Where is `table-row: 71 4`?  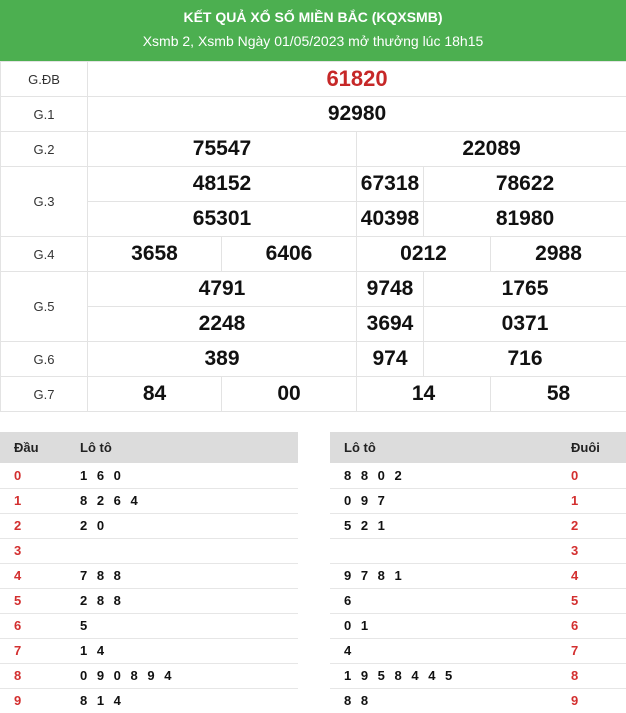 table-row: 71 4 is located at coordinates (149, 651).